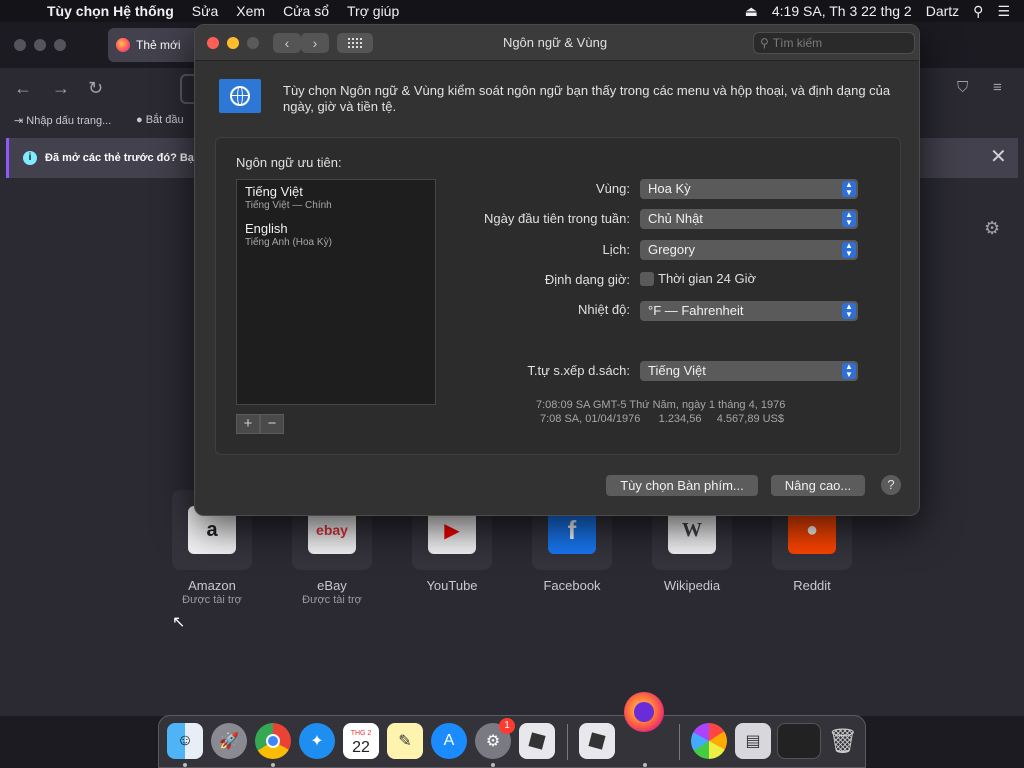  Describe the element at coordinates (992, 228) in the screenshot. I see `newtab-settings-gear-icon: ⚙` at that location.